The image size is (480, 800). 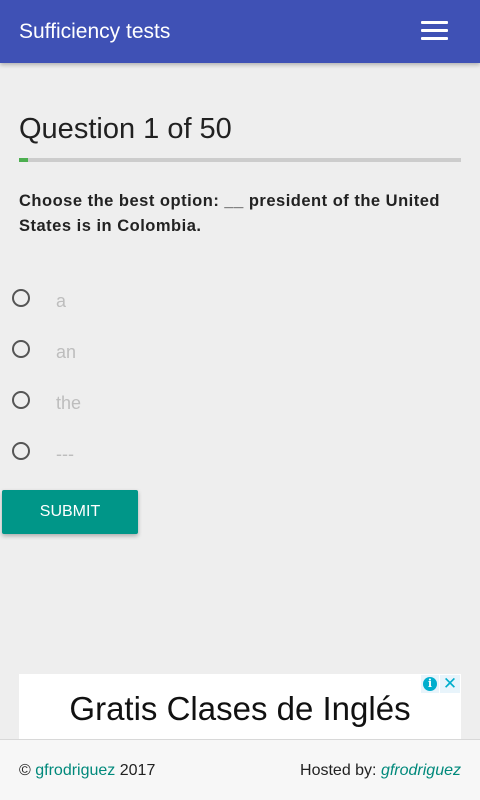 I want to click on option-label: the, so click(x=69, y=403).